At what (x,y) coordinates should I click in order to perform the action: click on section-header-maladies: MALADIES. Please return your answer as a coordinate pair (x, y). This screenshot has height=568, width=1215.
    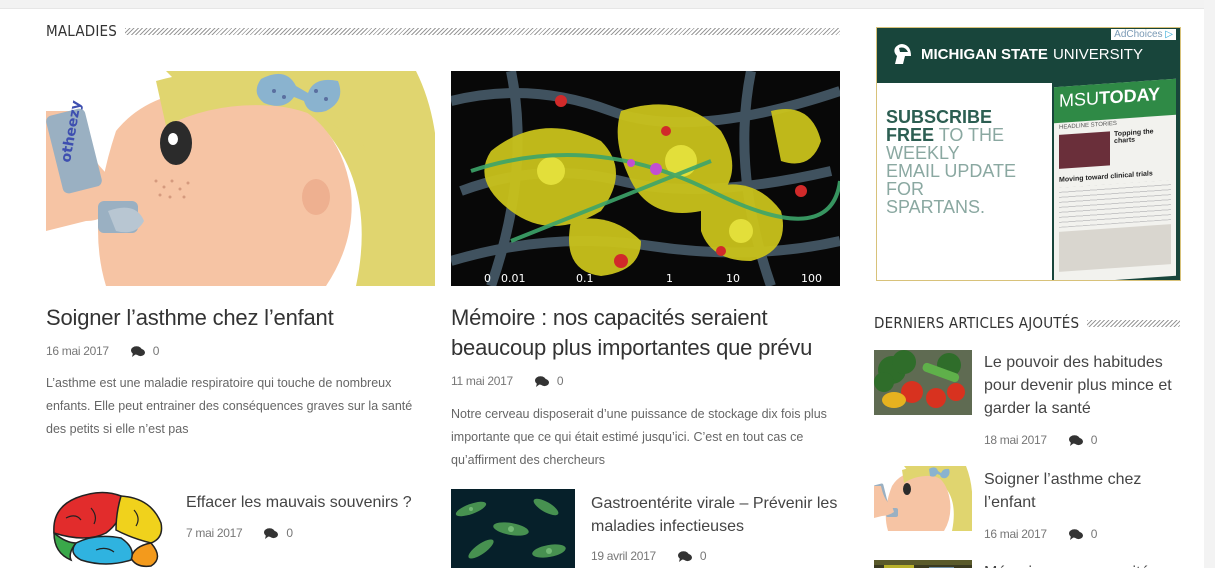
    Looking at the image, I should click on (443, 31).